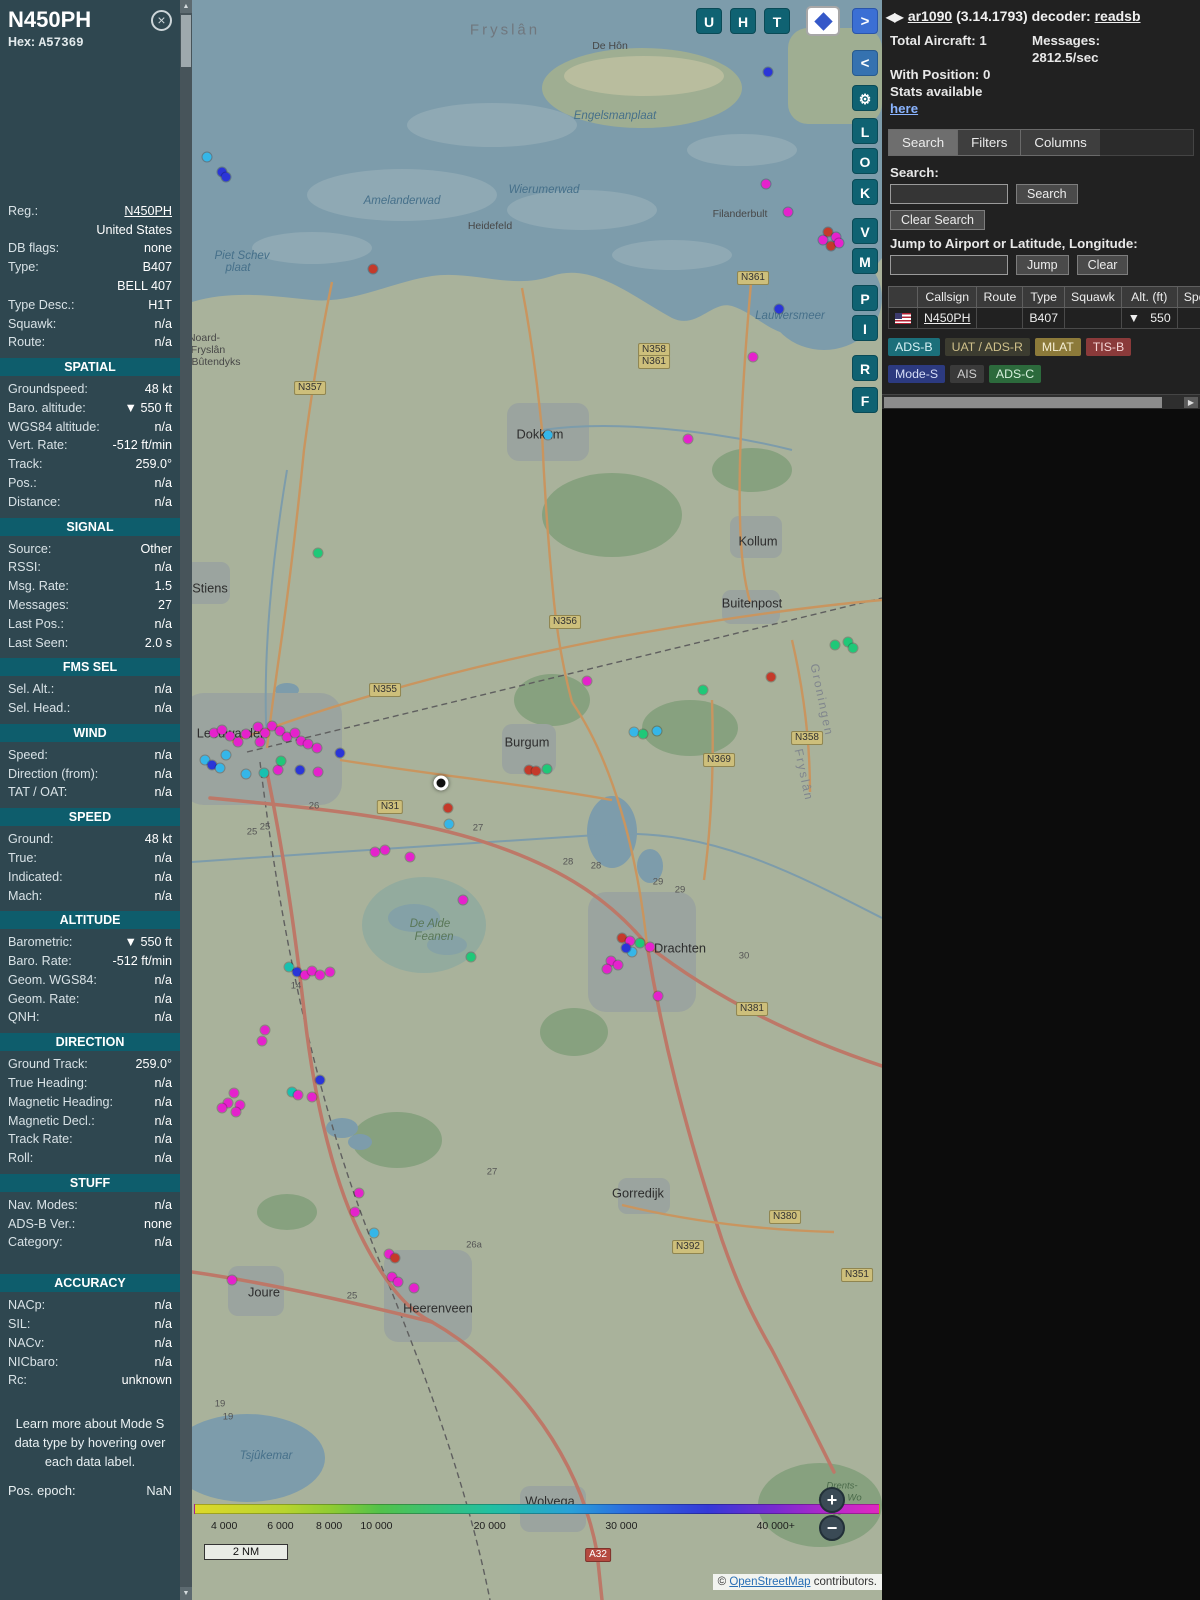 The width and height of the screenshot is (1200, 1600). Describe the element at coordinates (1108, 347) in the screenshot. I see `legend-tisb: TIS-B` at that location.